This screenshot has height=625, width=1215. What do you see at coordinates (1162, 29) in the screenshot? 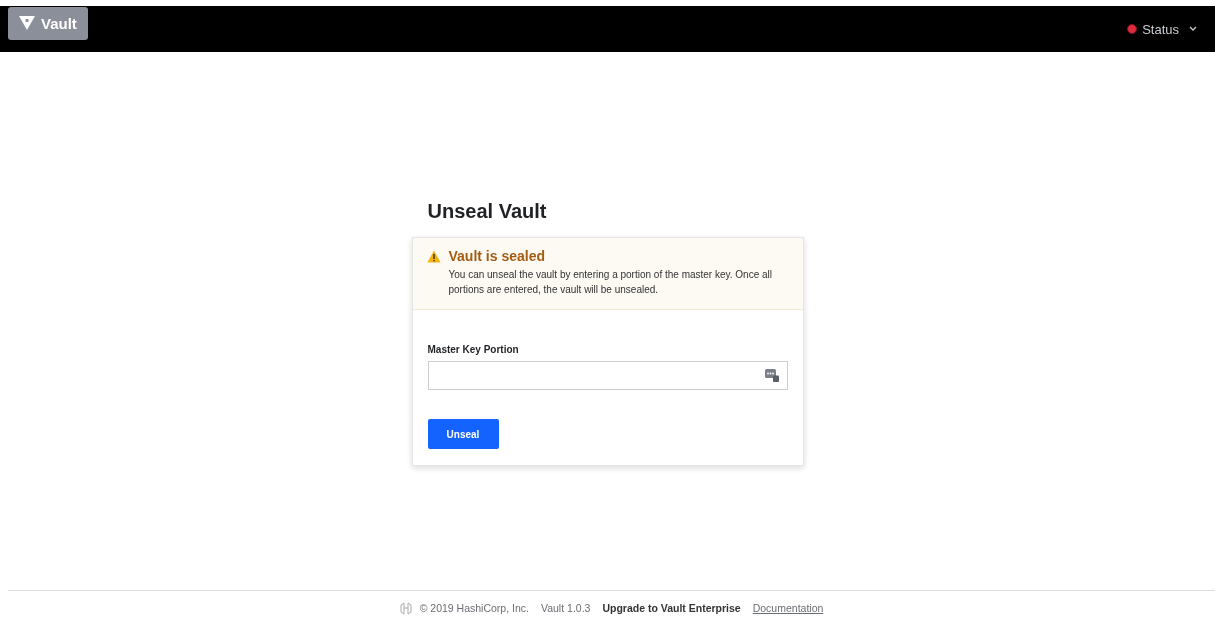
I see `status-menu: Status` at bounding box center [1162, 29].